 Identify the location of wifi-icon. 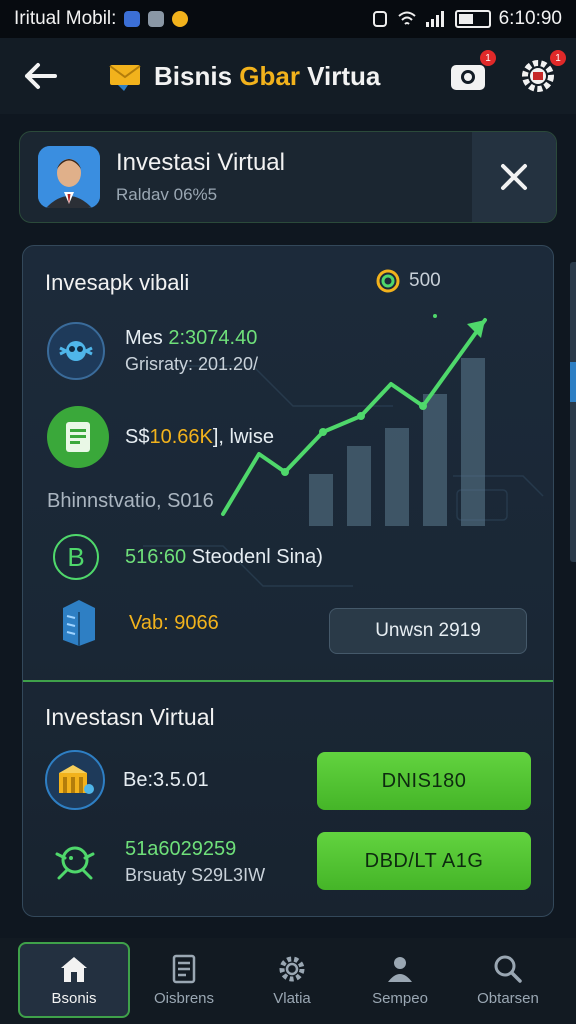
(406, 18).